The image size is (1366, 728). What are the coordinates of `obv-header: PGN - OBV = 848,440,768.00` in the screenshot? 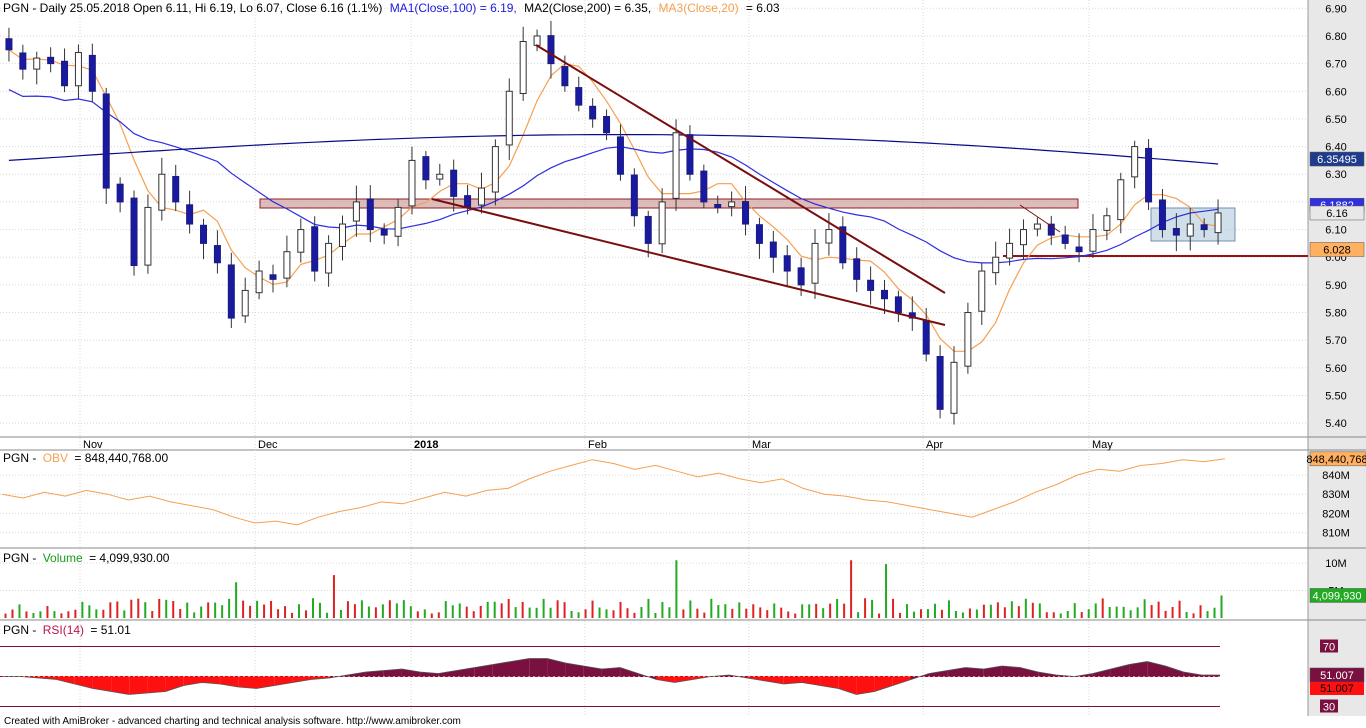 It's located at (85, 458).